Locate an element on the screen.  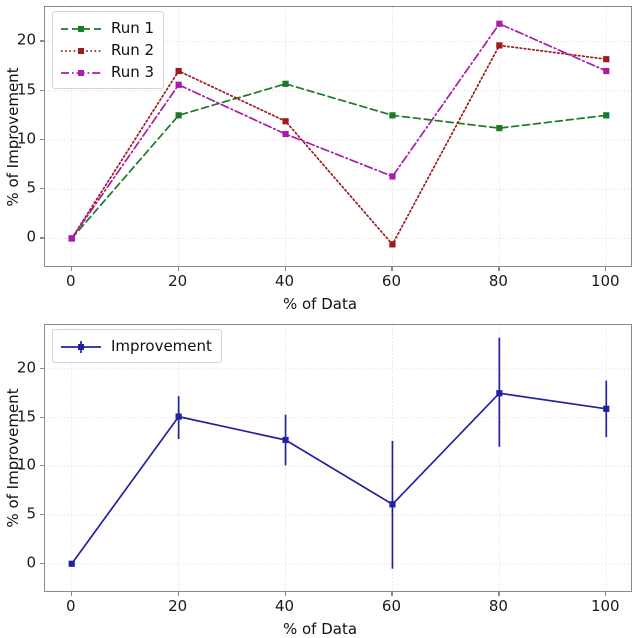
x-axis-label-bottom: % of Data is located at coordinates (320, 629).